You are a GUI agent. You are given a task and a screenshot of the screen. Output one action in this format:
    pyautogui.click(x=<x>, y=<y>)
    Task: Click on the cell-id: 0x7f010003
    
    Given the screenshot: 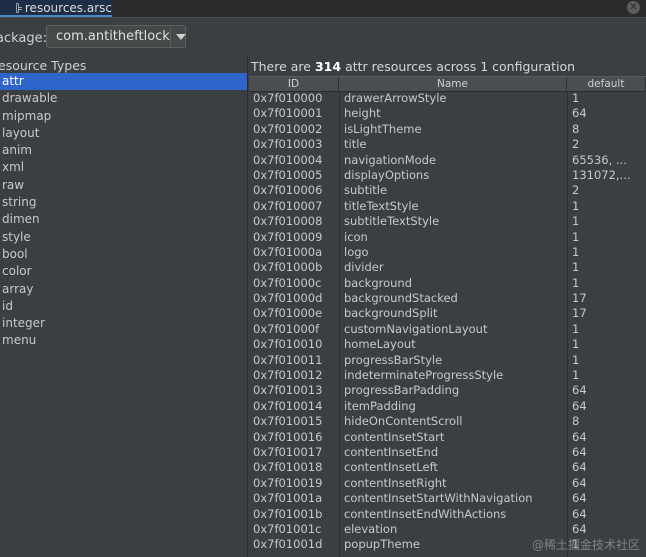 What is the action you would take?
    pyautogui.click(x=288, y=144)
    